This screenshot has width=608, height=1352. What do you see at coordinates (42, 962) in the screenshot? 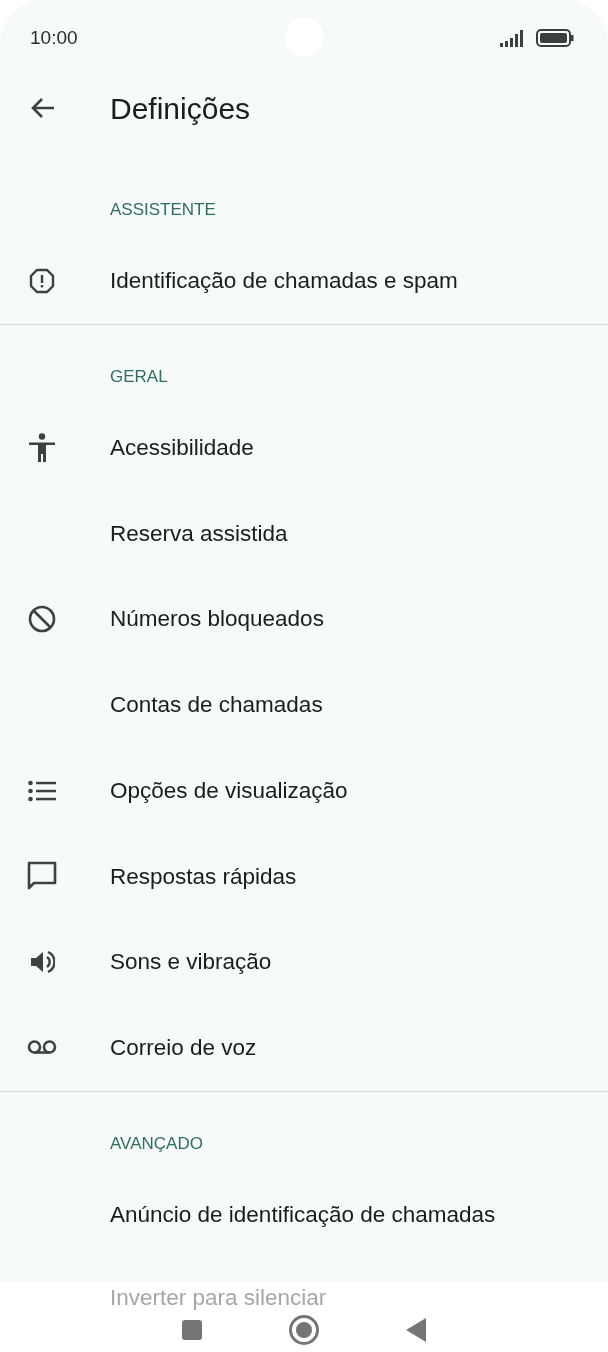
I see `speaker-icon` at bounding box center [42, 962].